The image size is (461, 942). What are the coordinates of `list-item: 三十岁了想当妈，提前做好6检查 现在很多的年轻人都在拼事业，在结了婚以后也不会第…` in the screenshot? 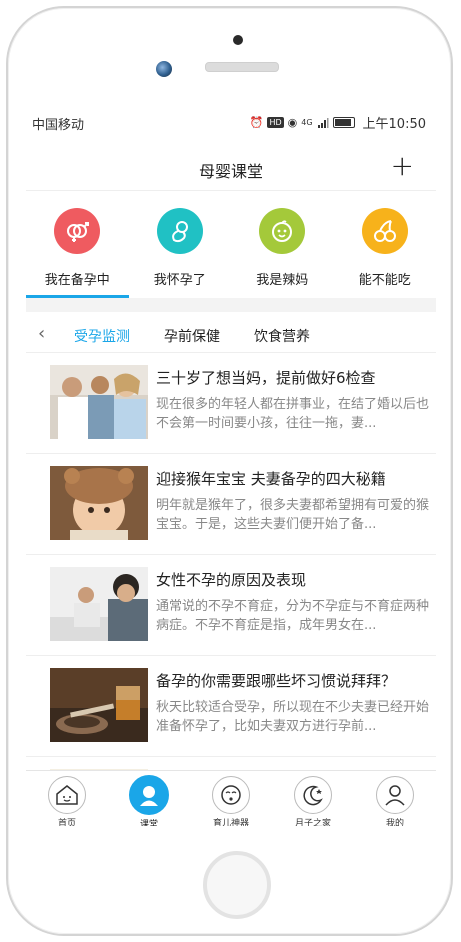 It's located at (231, 403).